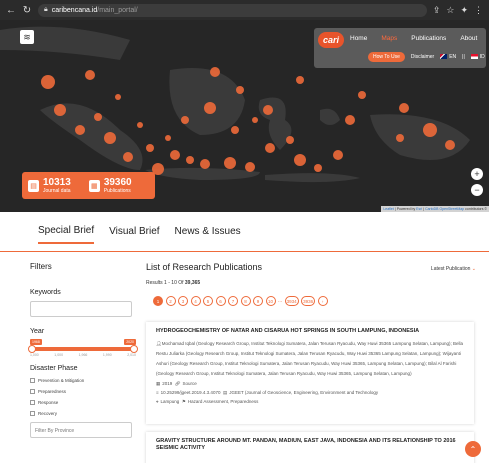 This screenshot has width=489, height=463. Describe the element at coordinates (27, 10) in the screenshot. I see `reload-icon: ↻` at that location.